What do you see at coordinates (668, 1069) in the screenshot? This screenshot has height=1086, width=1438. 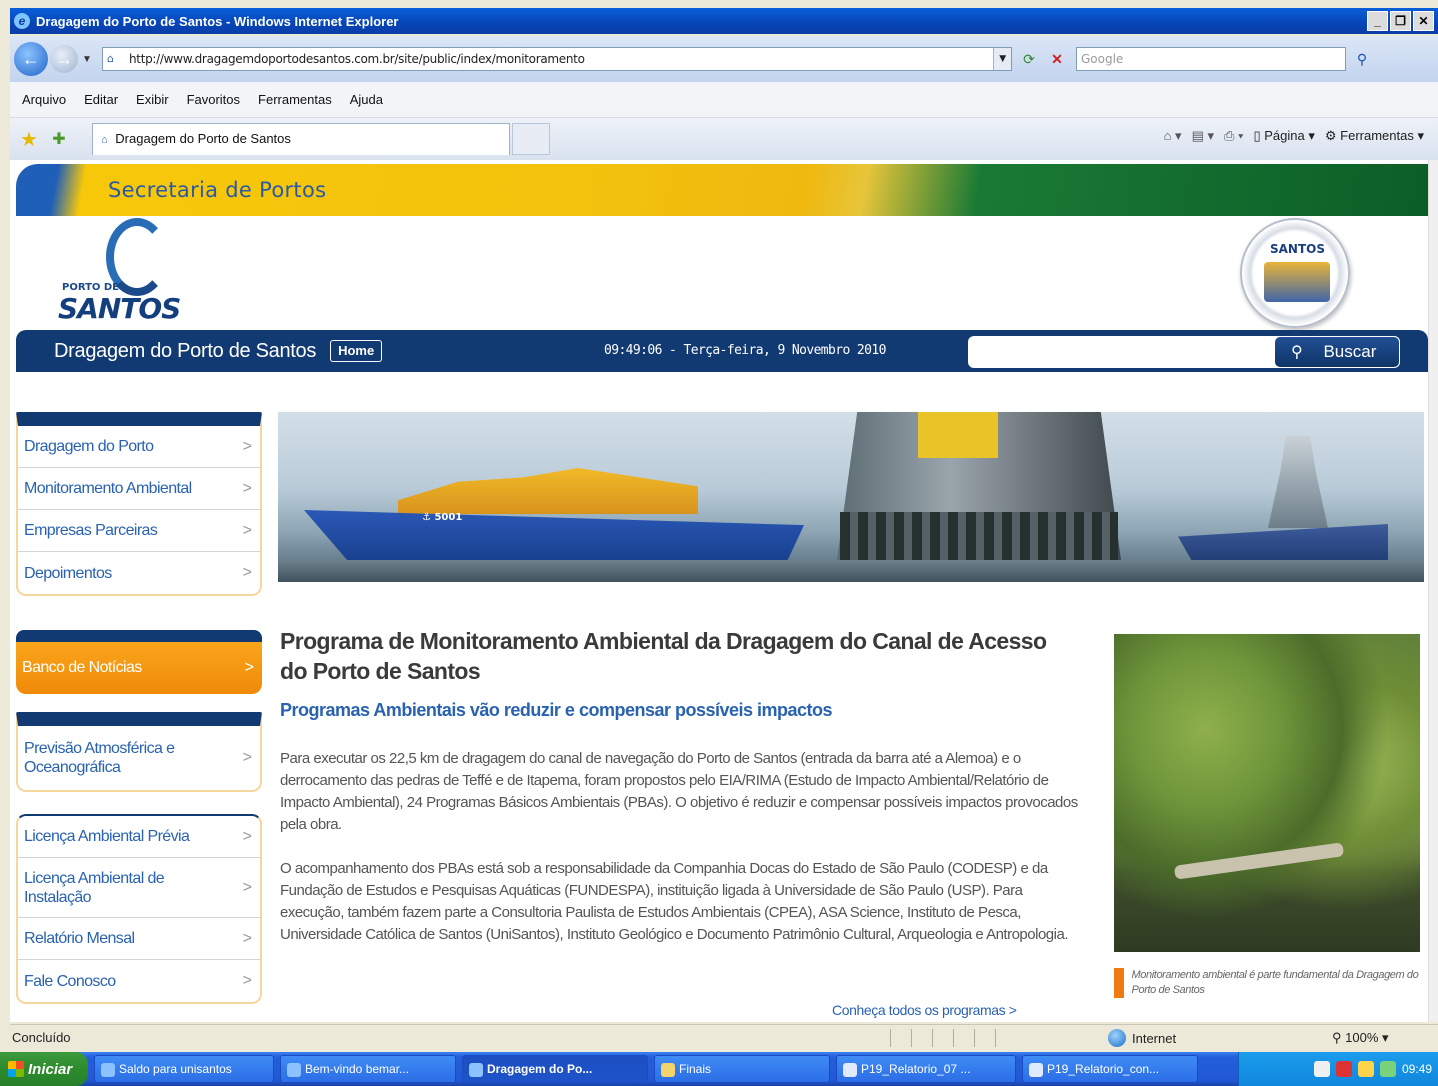 I see `folder-icon` at bounding box center [668, 1069].